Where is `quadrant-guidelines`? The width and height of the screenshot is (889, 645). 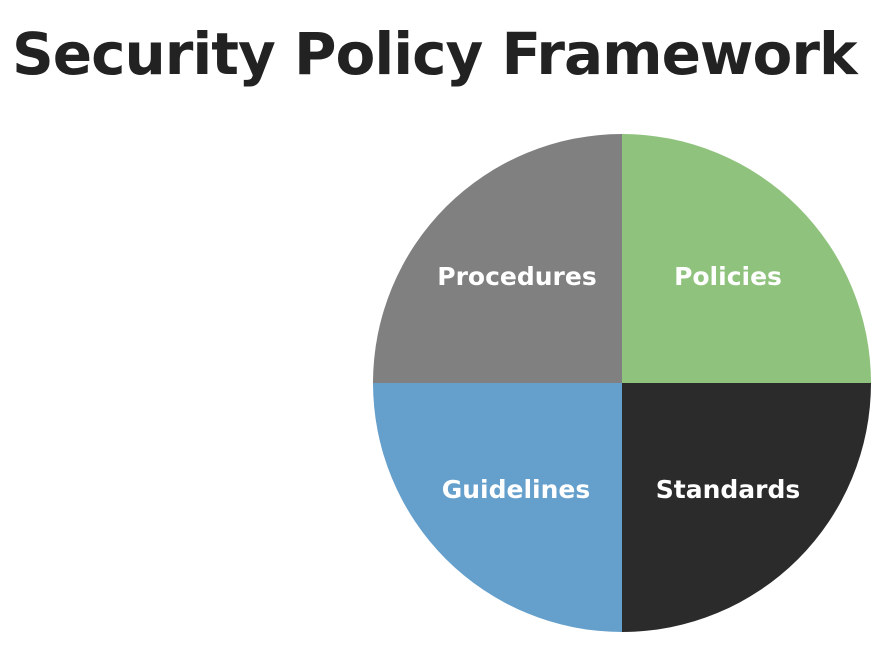 quadrant-guidelines is located at coordinates (497, 507).